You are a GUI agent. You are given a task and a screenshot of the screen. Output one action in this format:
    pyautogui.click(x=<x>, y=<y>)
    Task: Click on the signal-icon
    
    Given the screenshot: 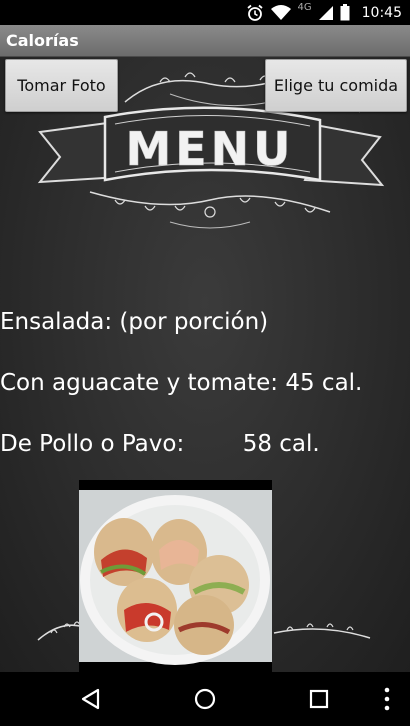 What is the action you would take?
    pyautogui.click(x=325, y=12)
    